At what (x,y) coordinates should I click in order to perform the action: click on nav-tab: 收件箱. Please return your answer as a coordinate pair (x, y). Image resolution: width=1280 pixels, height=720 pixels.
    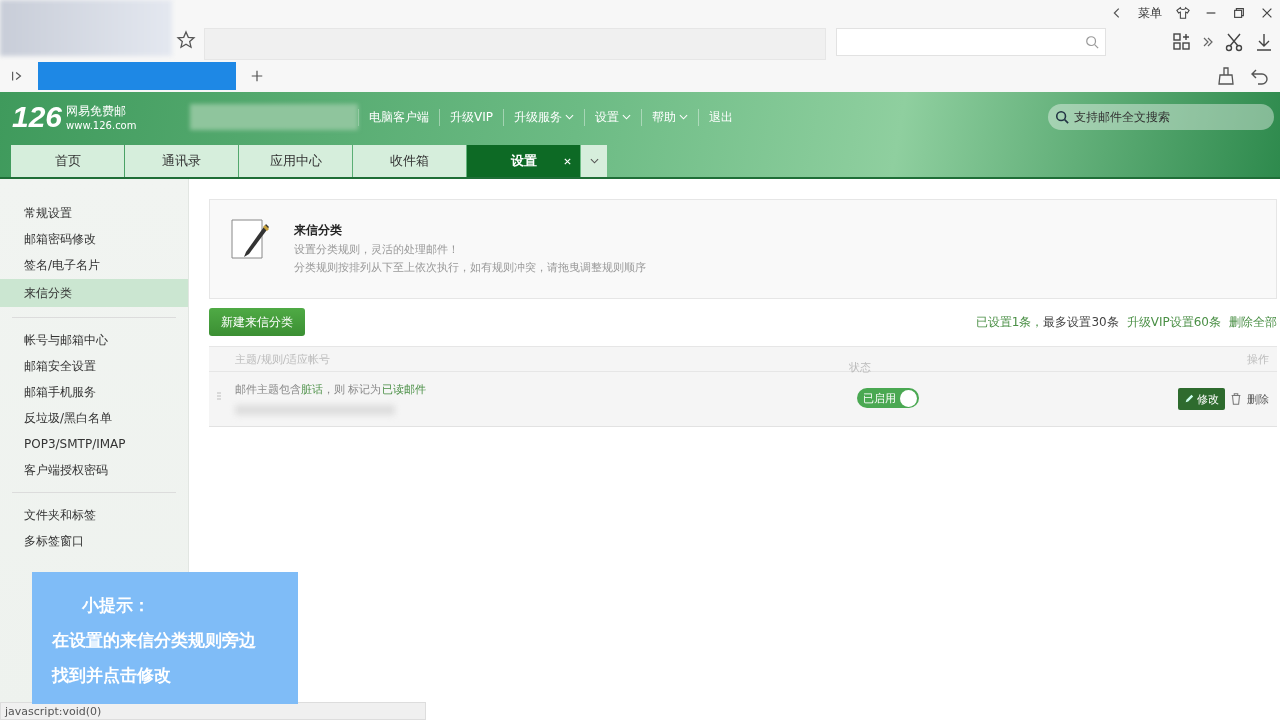
    Looking at the image, I should click on (409, 161).